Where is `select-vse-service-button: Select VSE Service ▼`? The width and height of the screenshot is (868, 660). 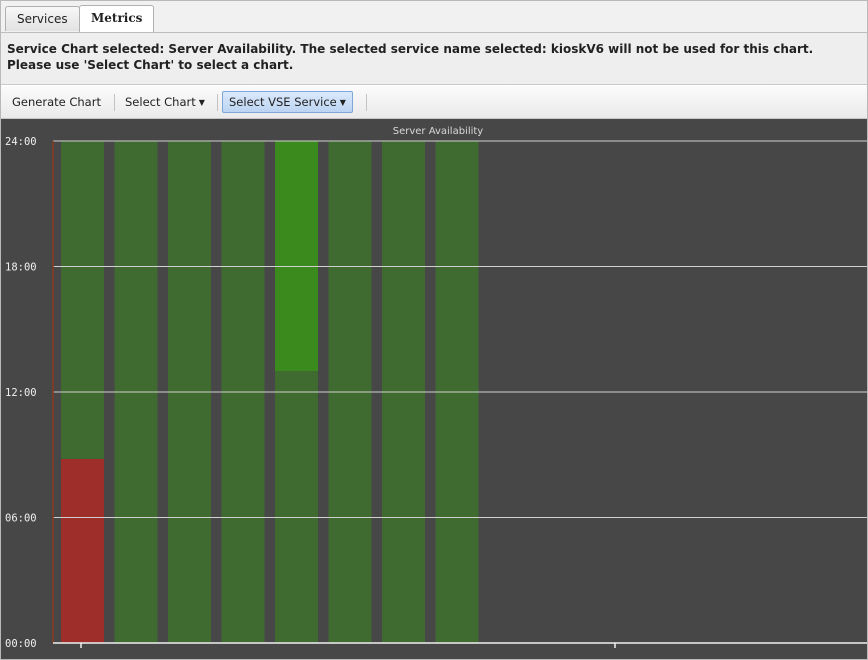 select-vse-service-button: Select VSE Service ▼ is located at coordinates (287, 102).